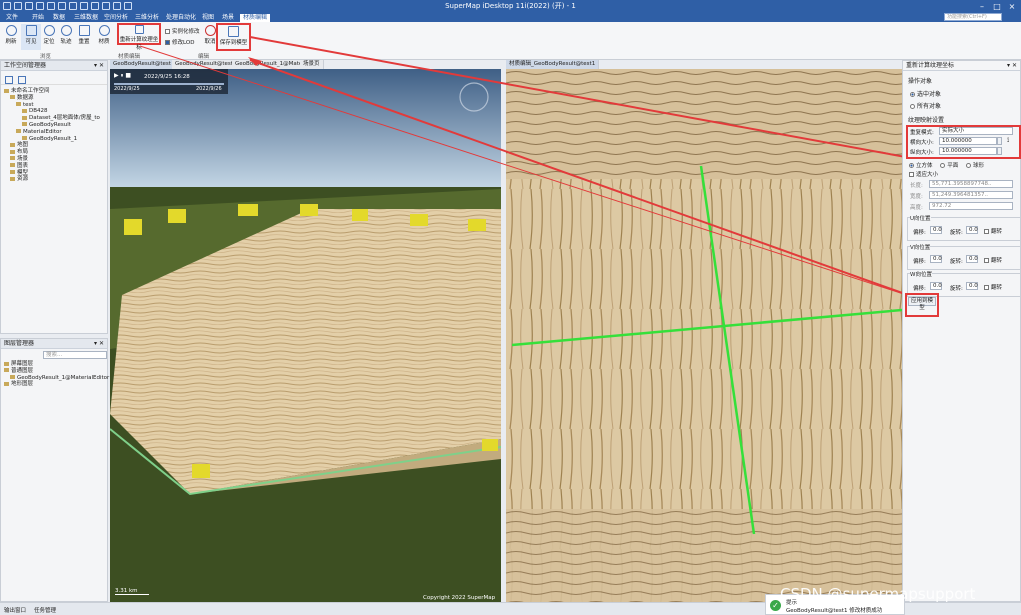  What do you see at coordinates (972, 286) in the screenshot?
I see `w-rotate-input: 0.0` at bounding box center [972, 286].